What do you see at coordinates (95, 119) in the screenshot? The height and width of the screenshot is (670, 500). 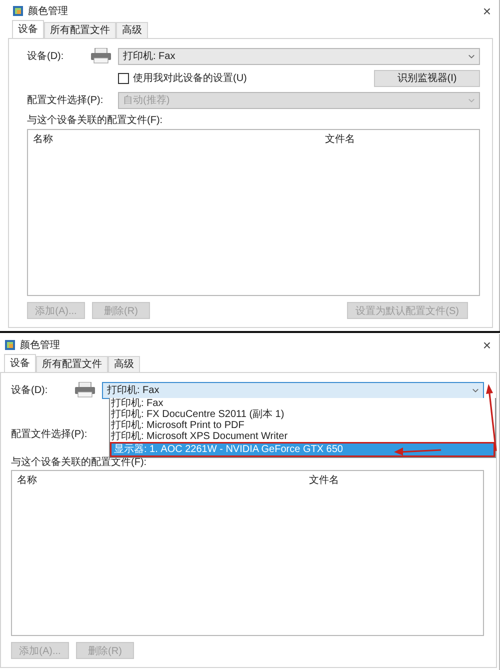 I see `list-label: 与这个设备关联的配置文件(F):` at bounding box center [95, 119].